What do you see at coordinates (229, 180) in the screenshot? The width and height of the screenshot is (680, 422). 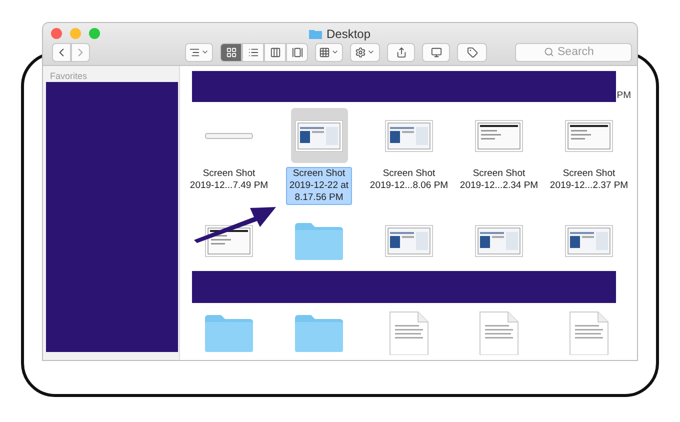 I see `file-name: Screen Shot 2019-12...7.49 PM` at bounding box center [229, 180].